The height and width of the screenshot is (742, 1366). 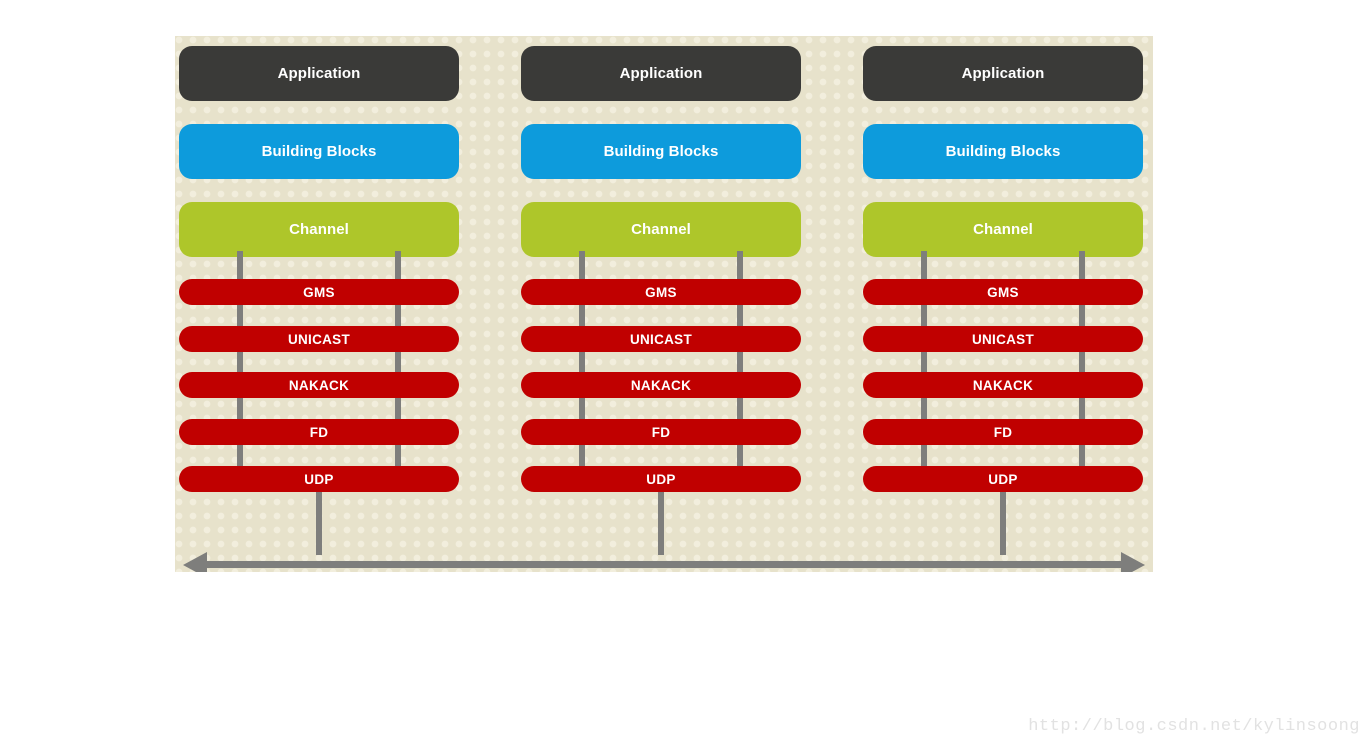 I want to click on network-bus, so click(x=664, y=562).